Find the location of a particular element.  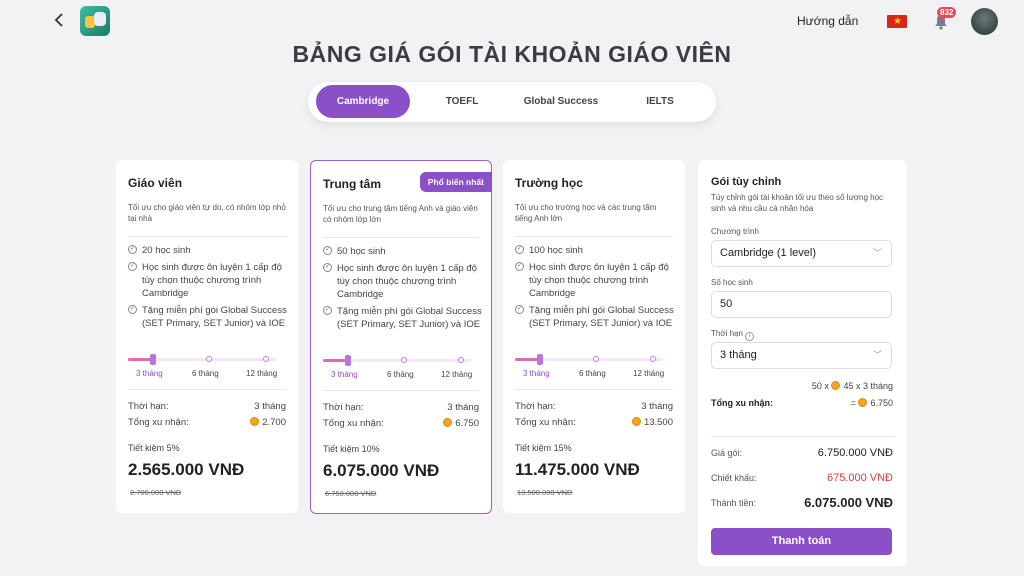

coins-row: Tổng xu nhận: 13.500 is located at coordinates (594, 422).